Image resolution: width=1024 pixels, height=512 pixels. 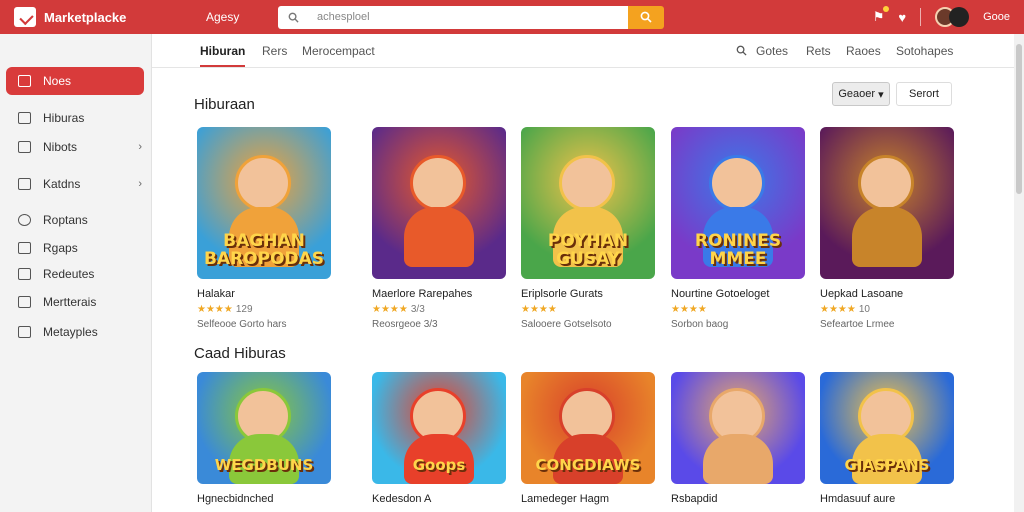 I want to click on doc-icon, so click(x=24, y=147).